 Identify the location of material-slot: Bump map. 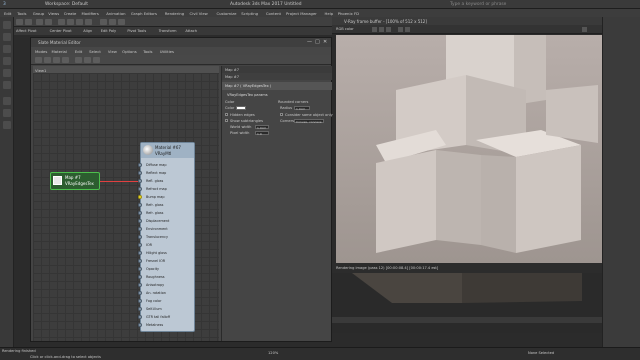
(166, 196).